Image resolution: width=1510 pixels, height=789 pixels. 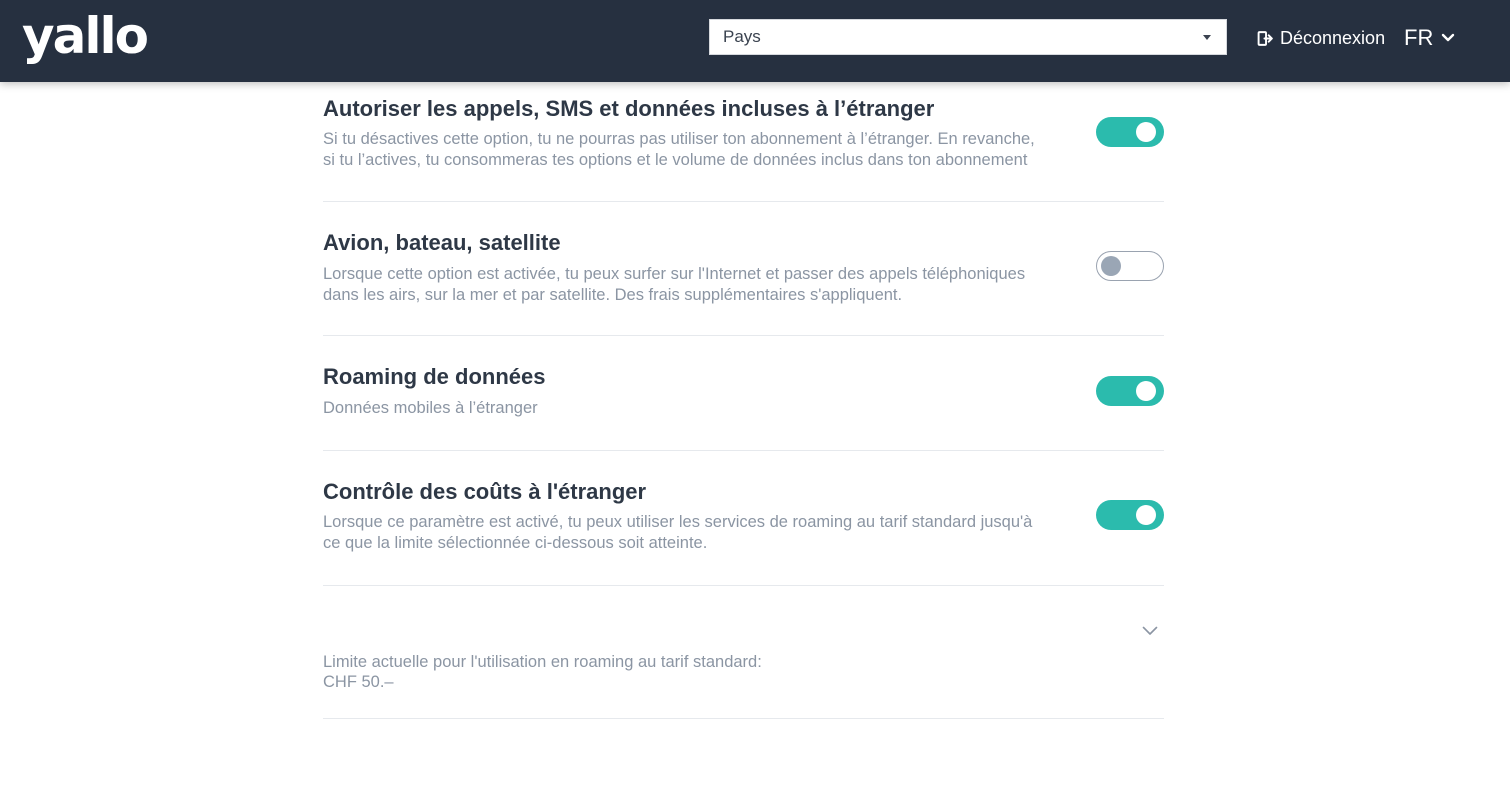 I want to click on setting-title: Roaming de données, so click(x=434, y=376).